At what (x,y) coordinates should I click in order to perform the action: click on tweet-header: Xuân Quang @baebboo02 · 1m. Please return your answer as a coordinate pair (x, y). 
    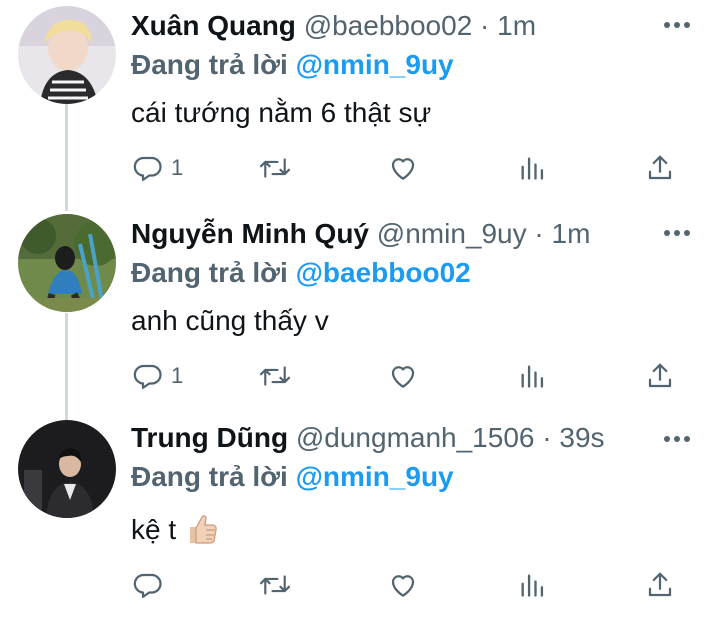
    Looking at the image, I should click on (333, 26).